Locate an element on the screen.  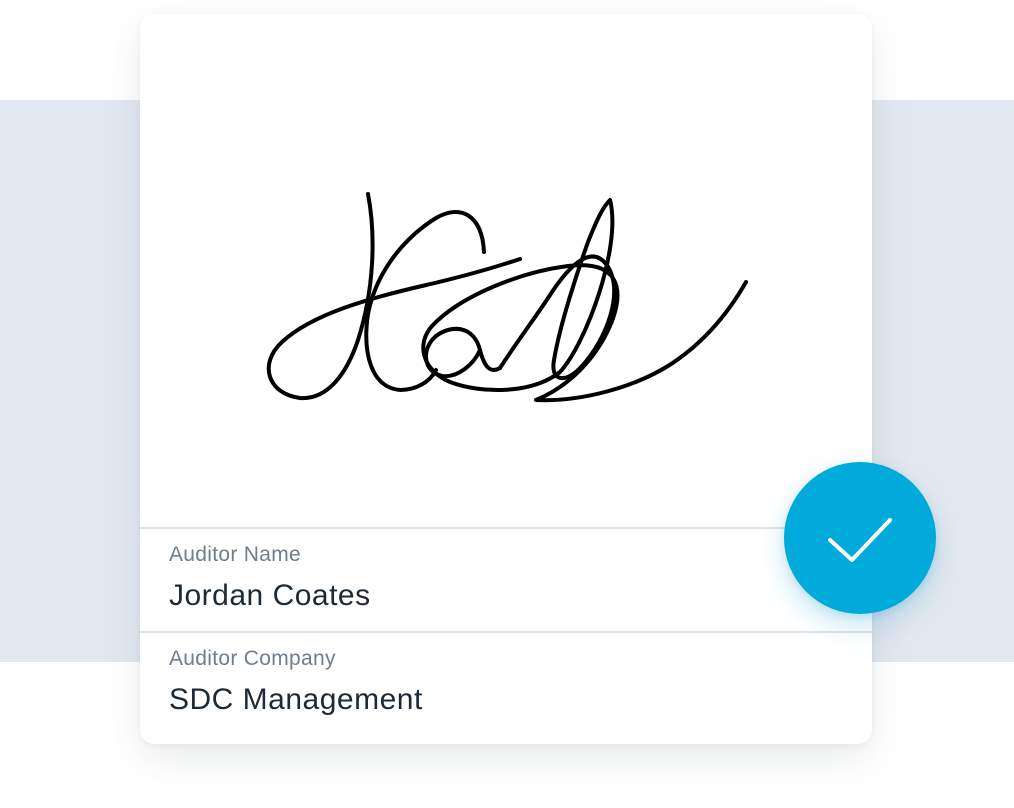
checkmark-icon is located at coordinates (860, 540).